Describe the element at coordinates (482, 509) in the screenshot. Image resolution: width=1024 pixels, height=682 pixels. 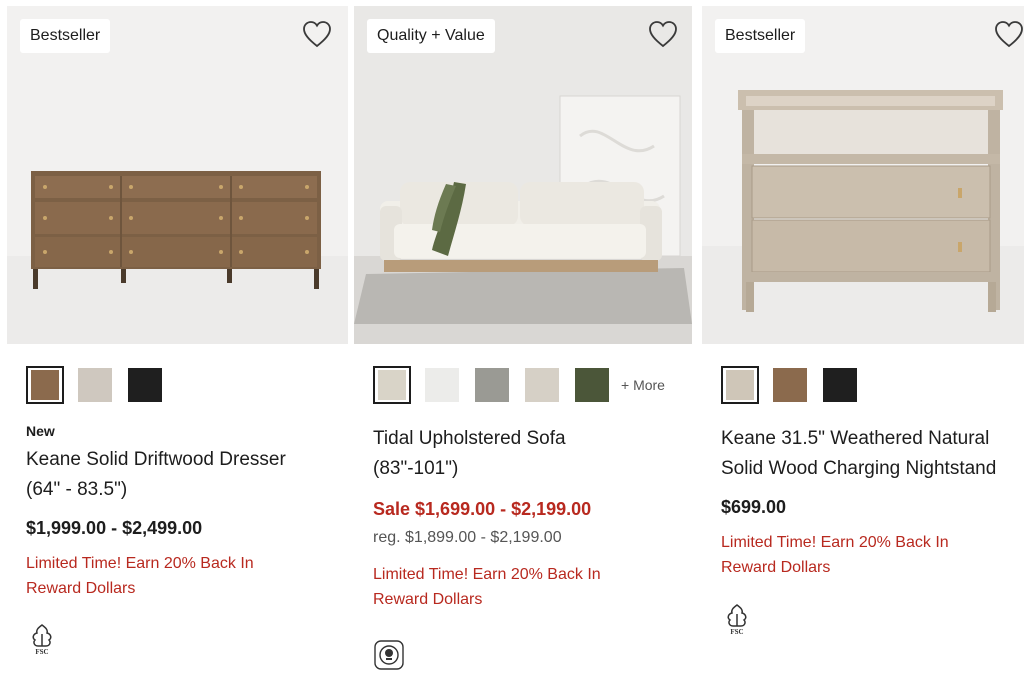
I see `sale-price: Sale $1,699.00 - $2,199.00` at that location.